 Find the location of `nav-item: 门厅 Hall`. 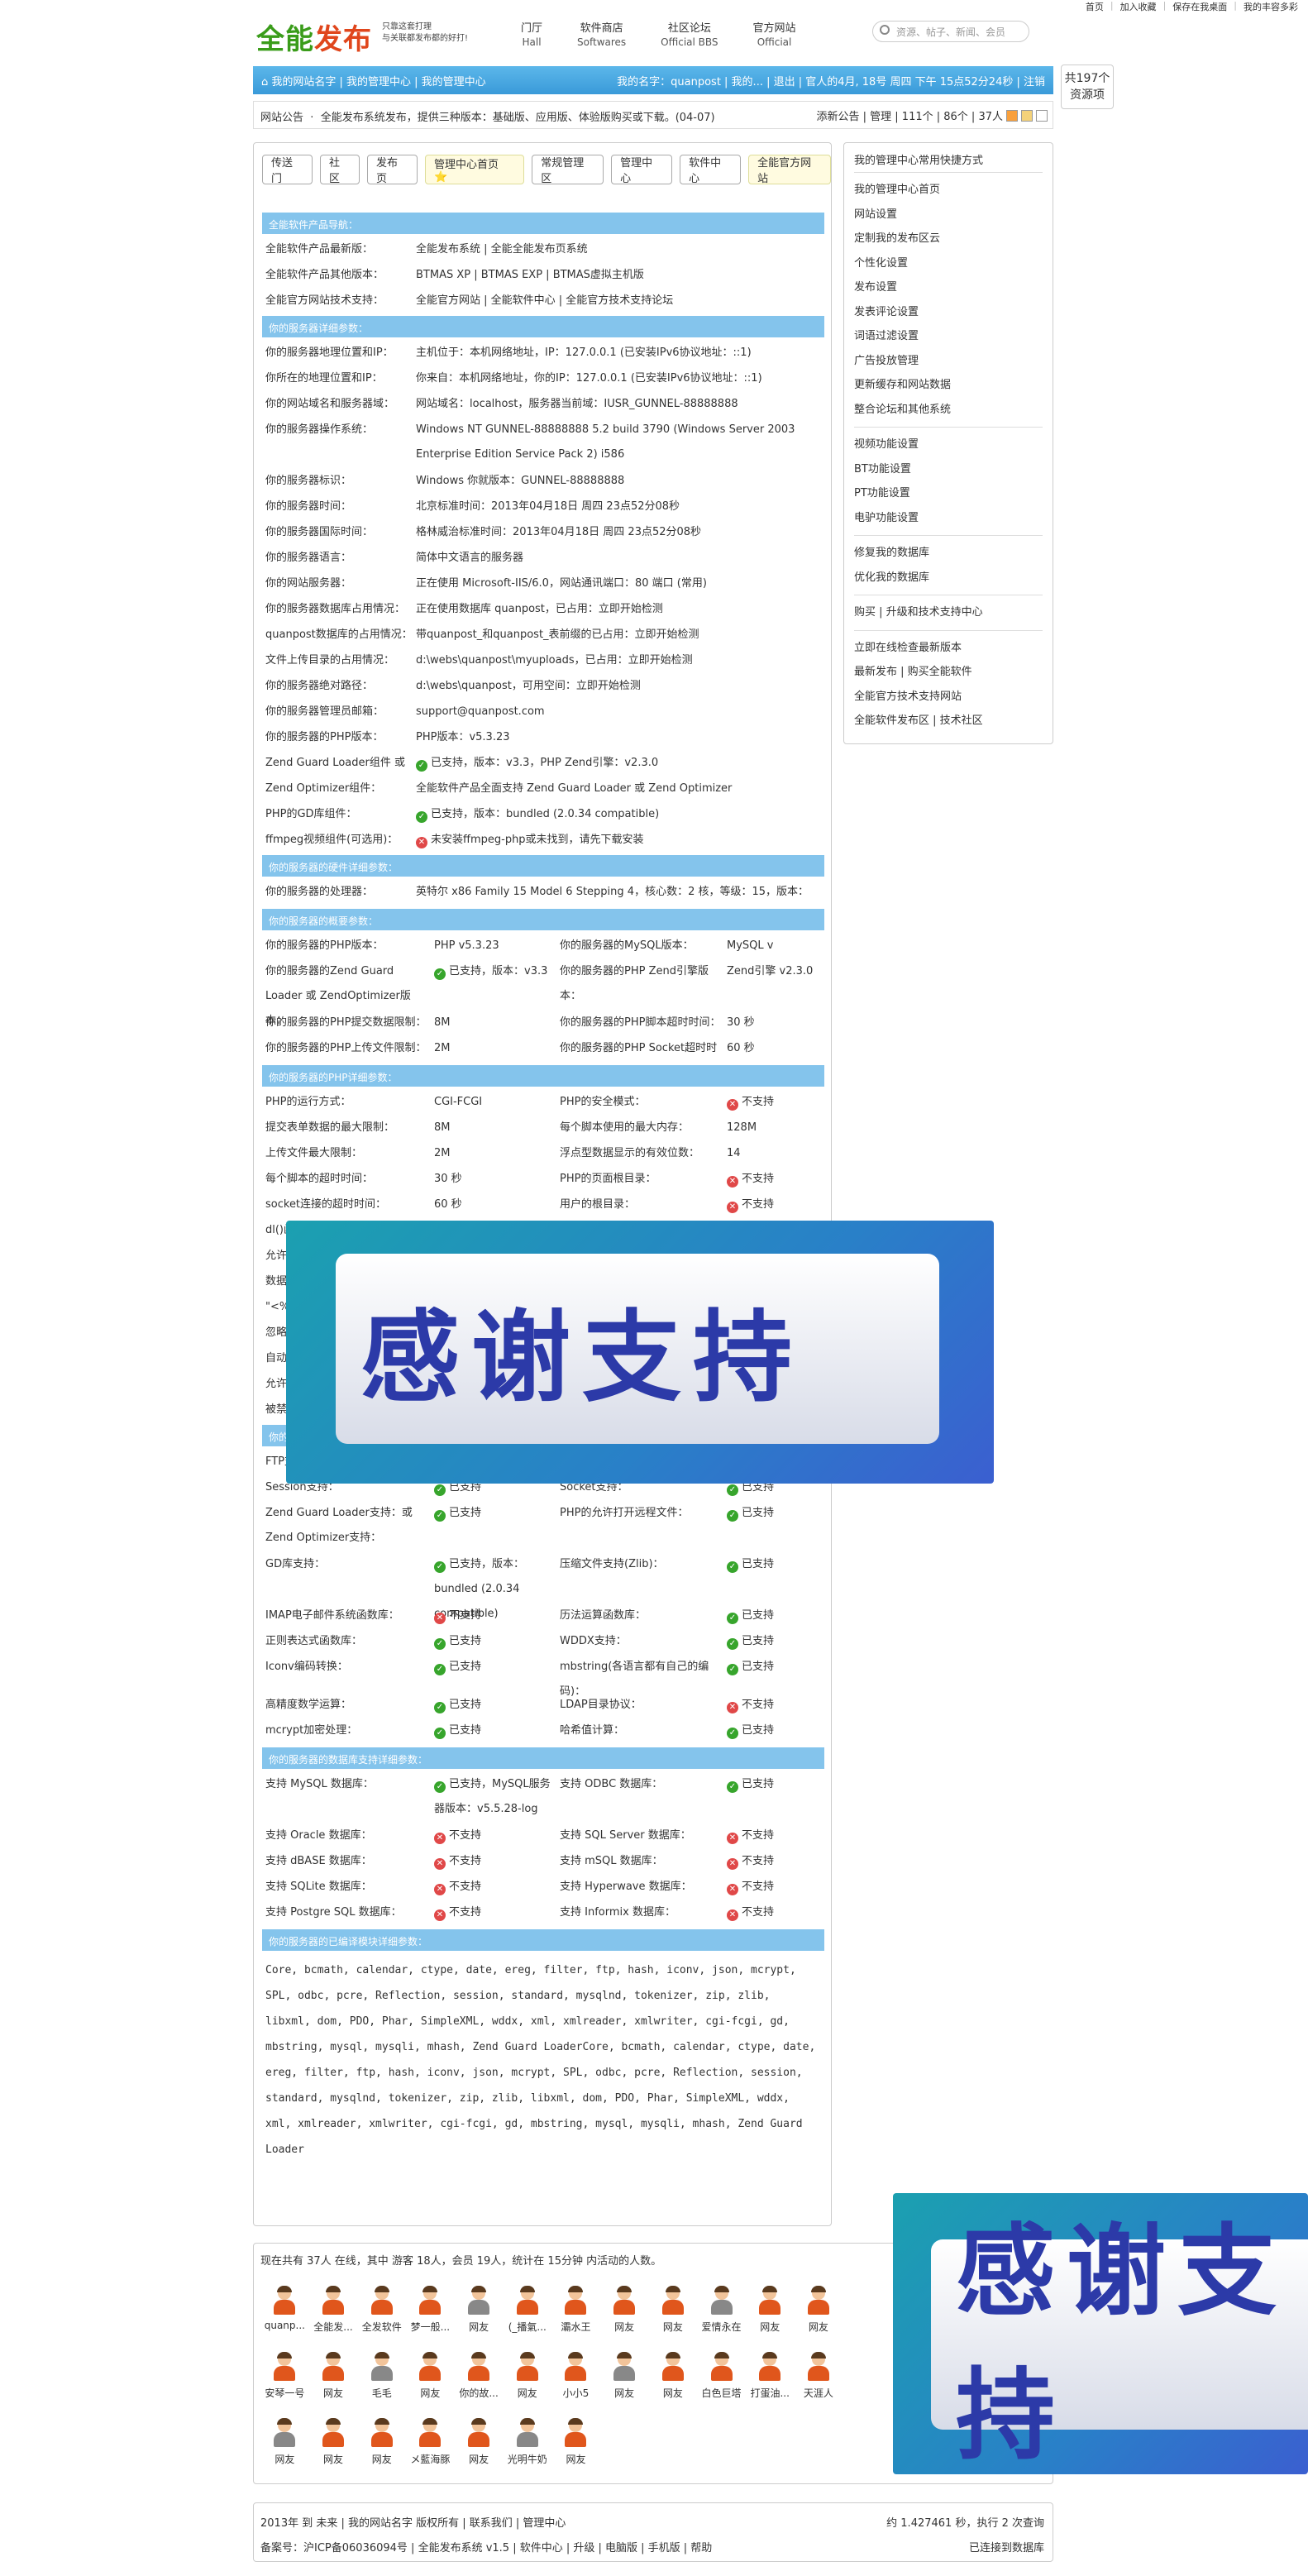

nav-item: 门厅 Hall is located at coordinates (531, 36).